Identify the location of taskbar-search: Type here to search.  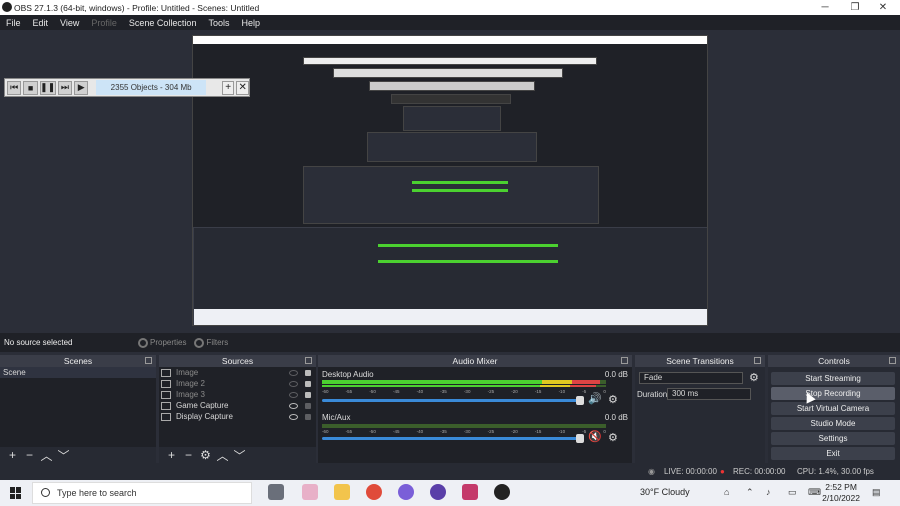
(142, 493).